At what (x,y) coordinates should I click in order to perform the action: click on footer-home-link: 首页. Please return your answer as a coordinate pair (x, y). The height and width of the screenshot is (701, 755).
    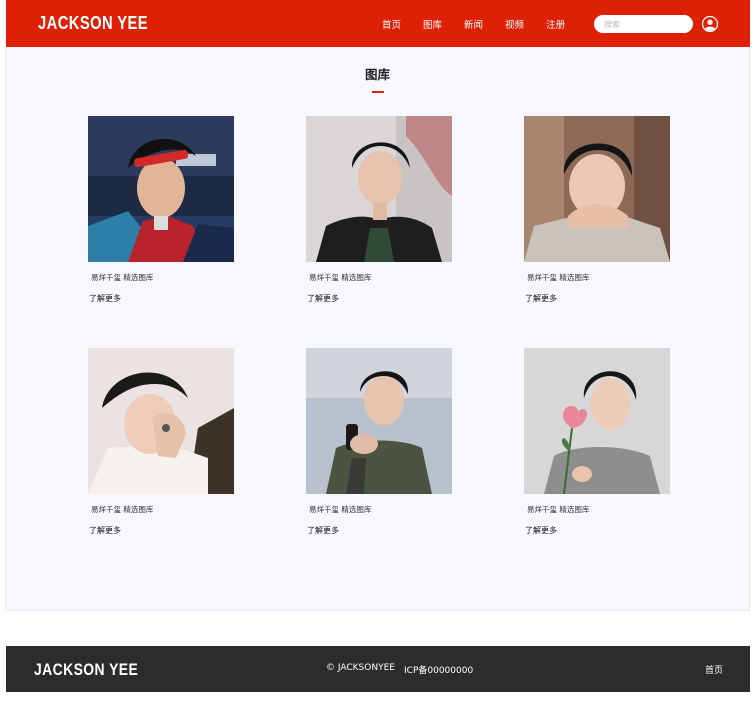
    Looking at the image, I should click on (714, 669).